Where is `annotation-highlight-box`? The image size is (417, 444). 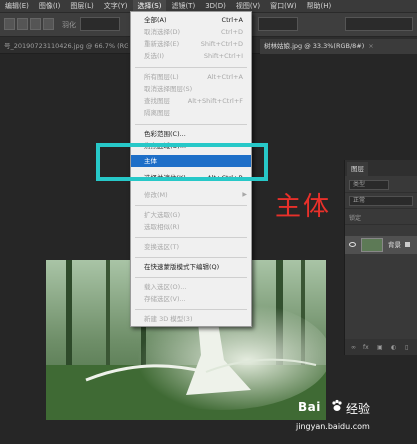
annotation-highlight-box is located at coordinates (182, 162).